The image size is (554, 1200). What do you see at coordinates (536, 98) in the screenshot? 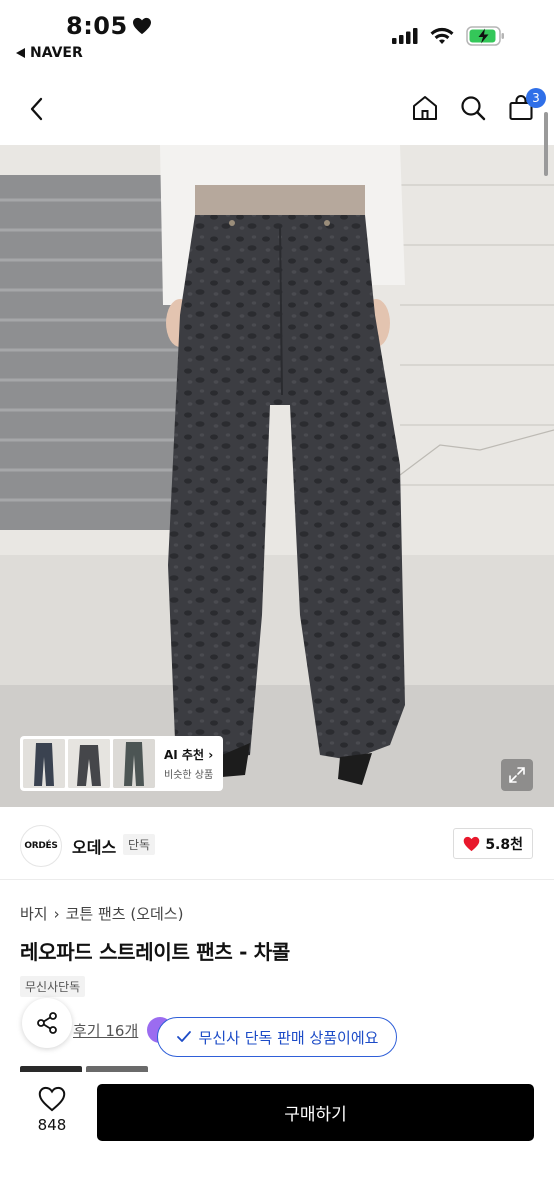
I see `cart-count-badge: 3` at bounding box center [536, 98].